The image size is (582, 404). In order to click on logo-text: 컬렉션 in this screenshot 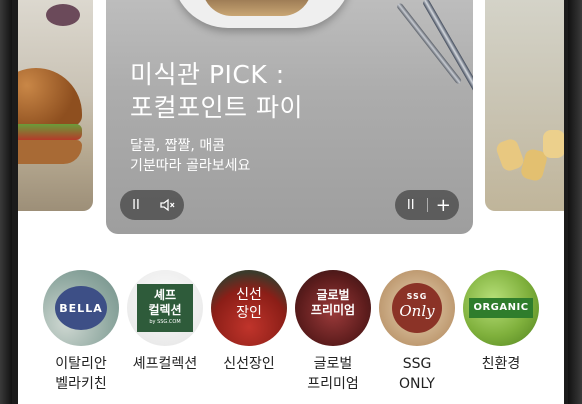, I will do `click(165, 310)`.